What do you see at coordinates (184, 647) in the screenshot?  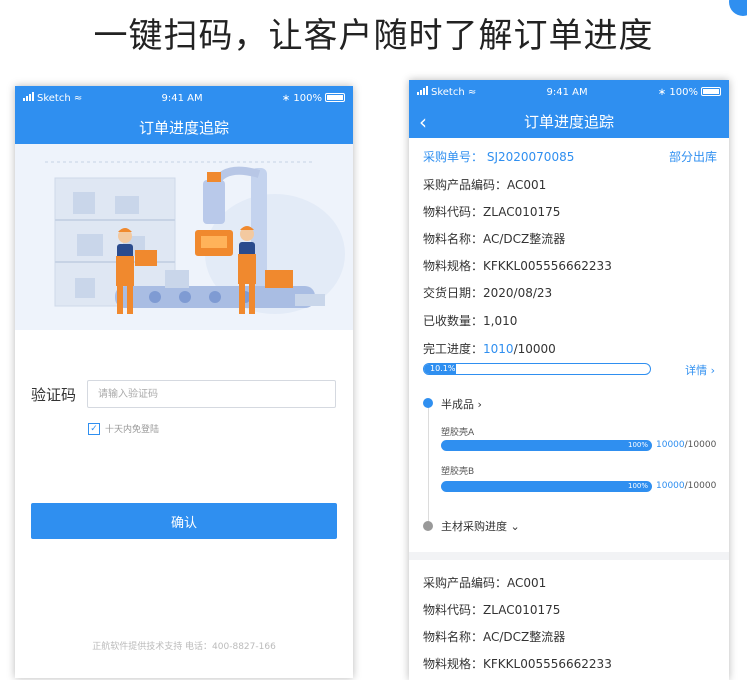 I see `support-footer: 正航软件提供技术支持 电话：400-8827-166` at bounding box center [184, 647].